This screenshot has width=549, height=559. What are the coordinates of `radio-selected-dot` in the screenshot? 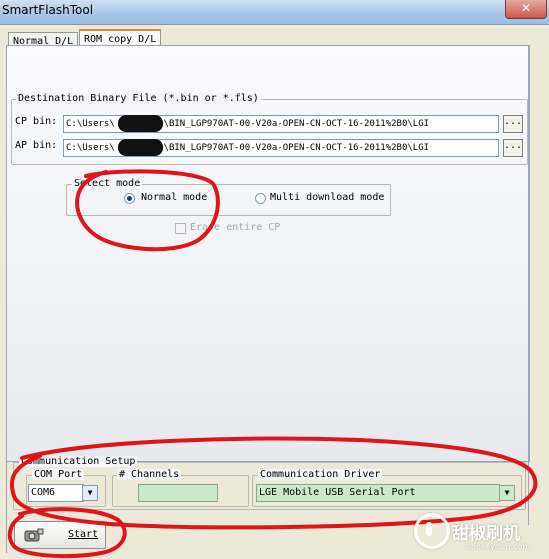 It's located at (129, 198).